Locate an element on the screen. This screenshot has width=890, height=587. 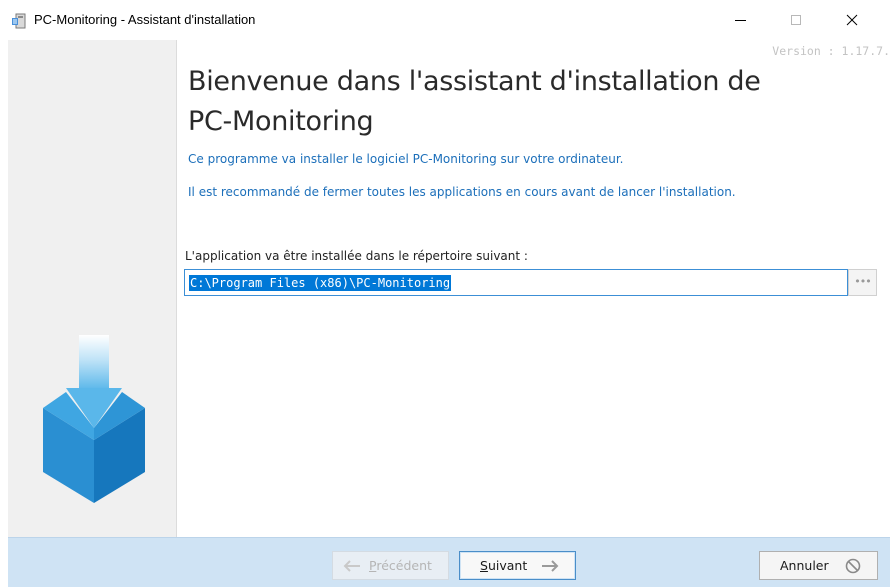
maximize-button is located at coordinates (796, 20).